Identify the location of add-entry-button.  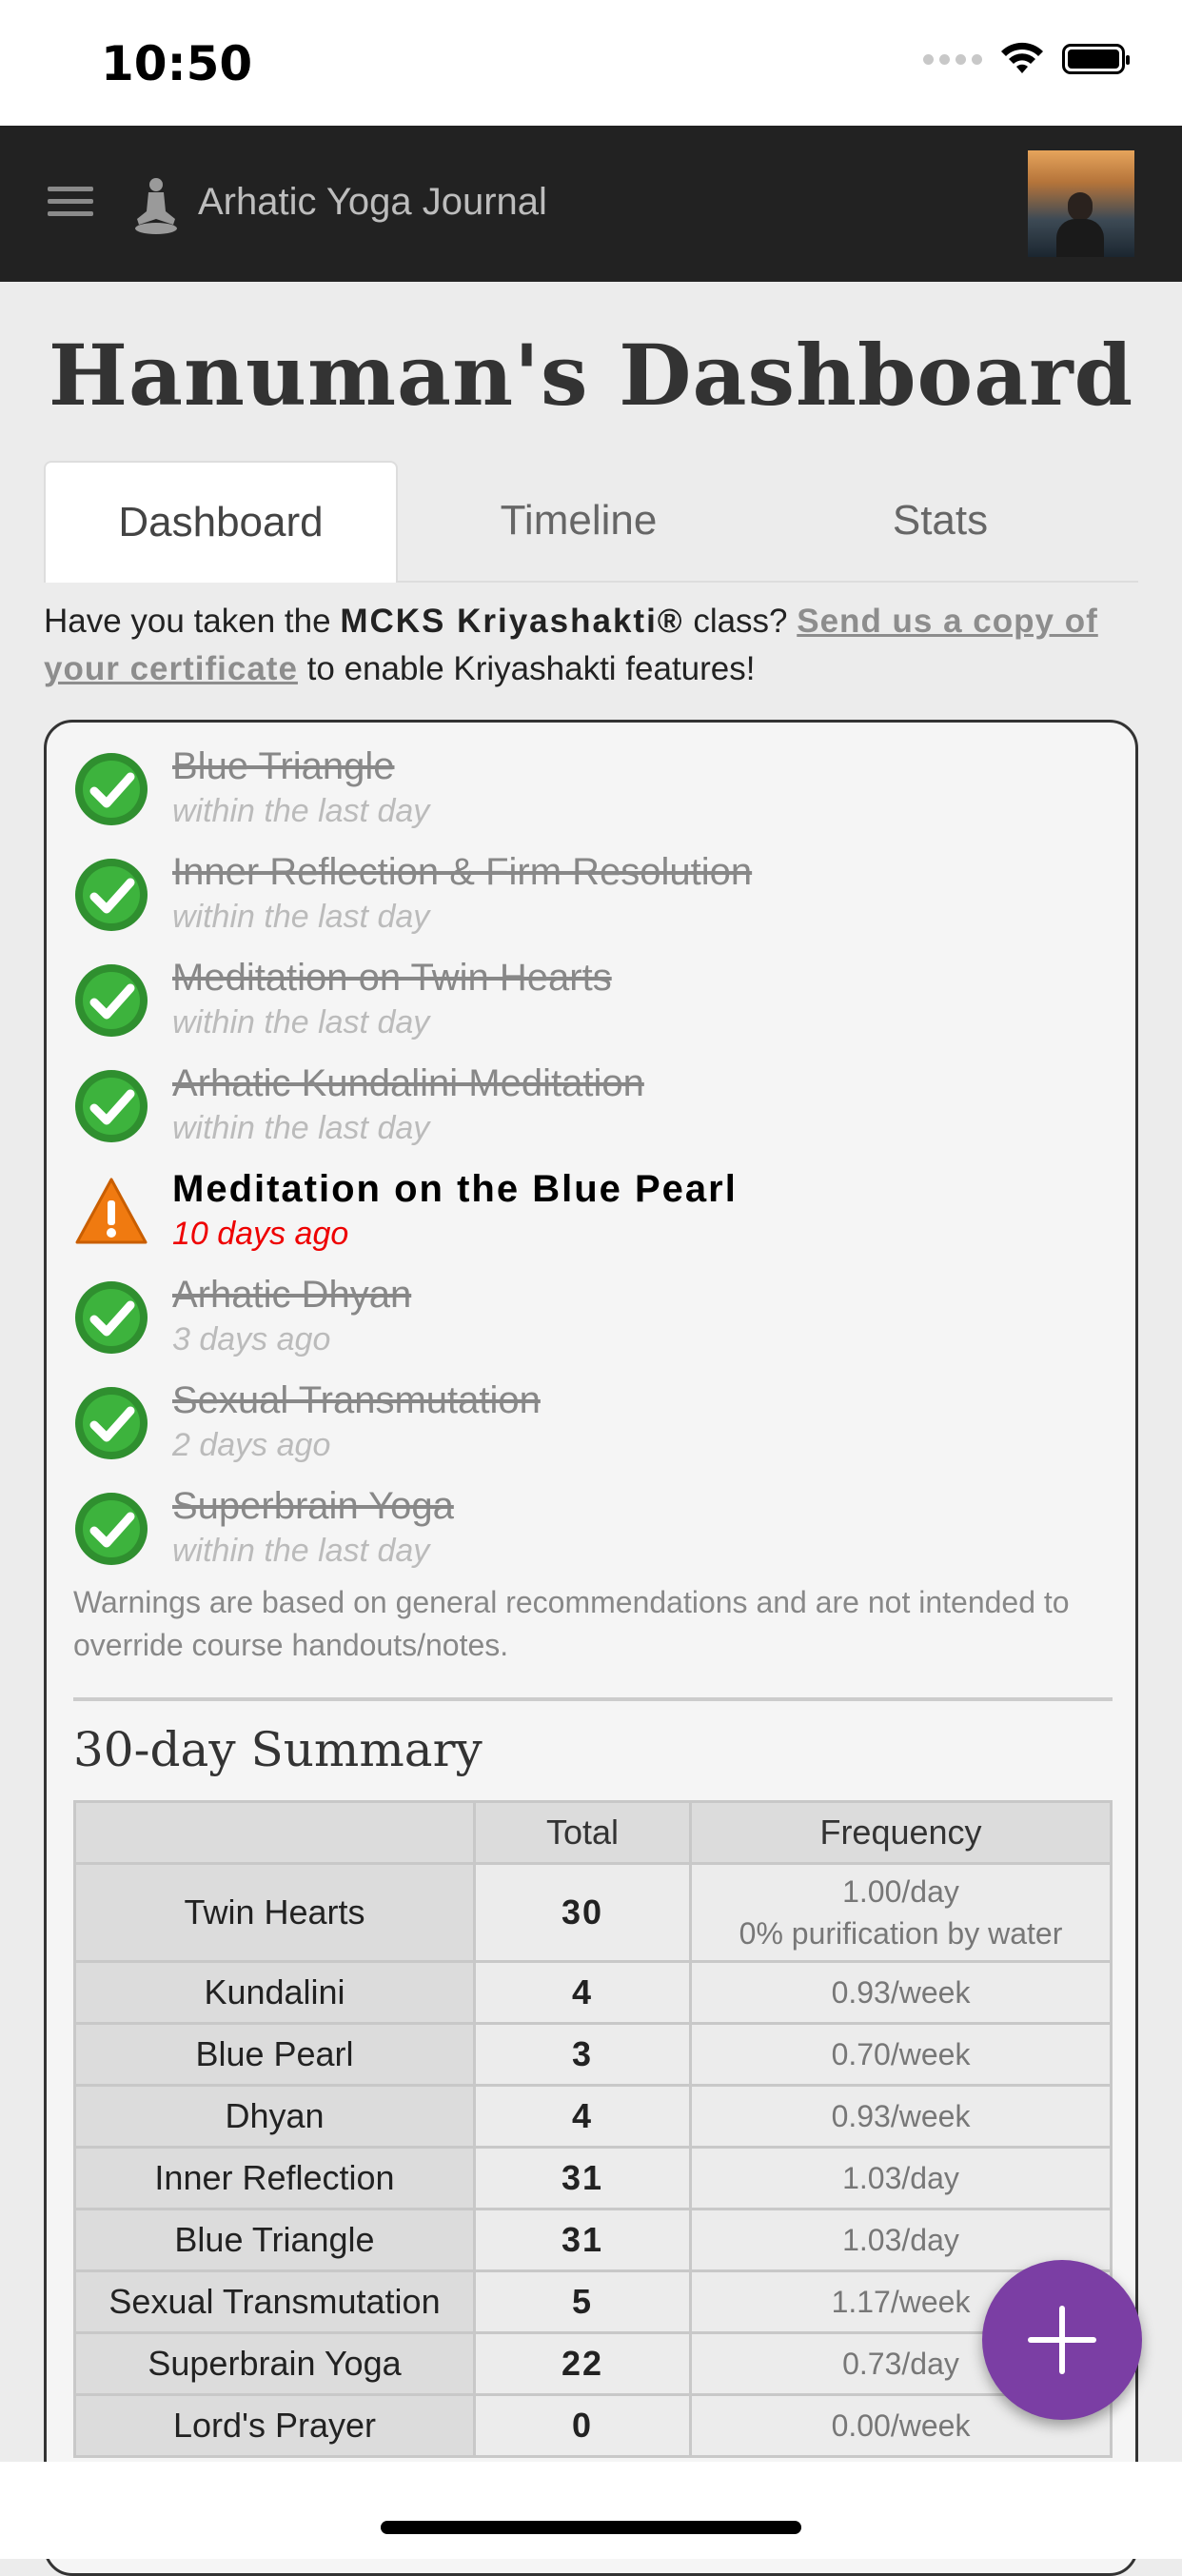
(1062, 2340).